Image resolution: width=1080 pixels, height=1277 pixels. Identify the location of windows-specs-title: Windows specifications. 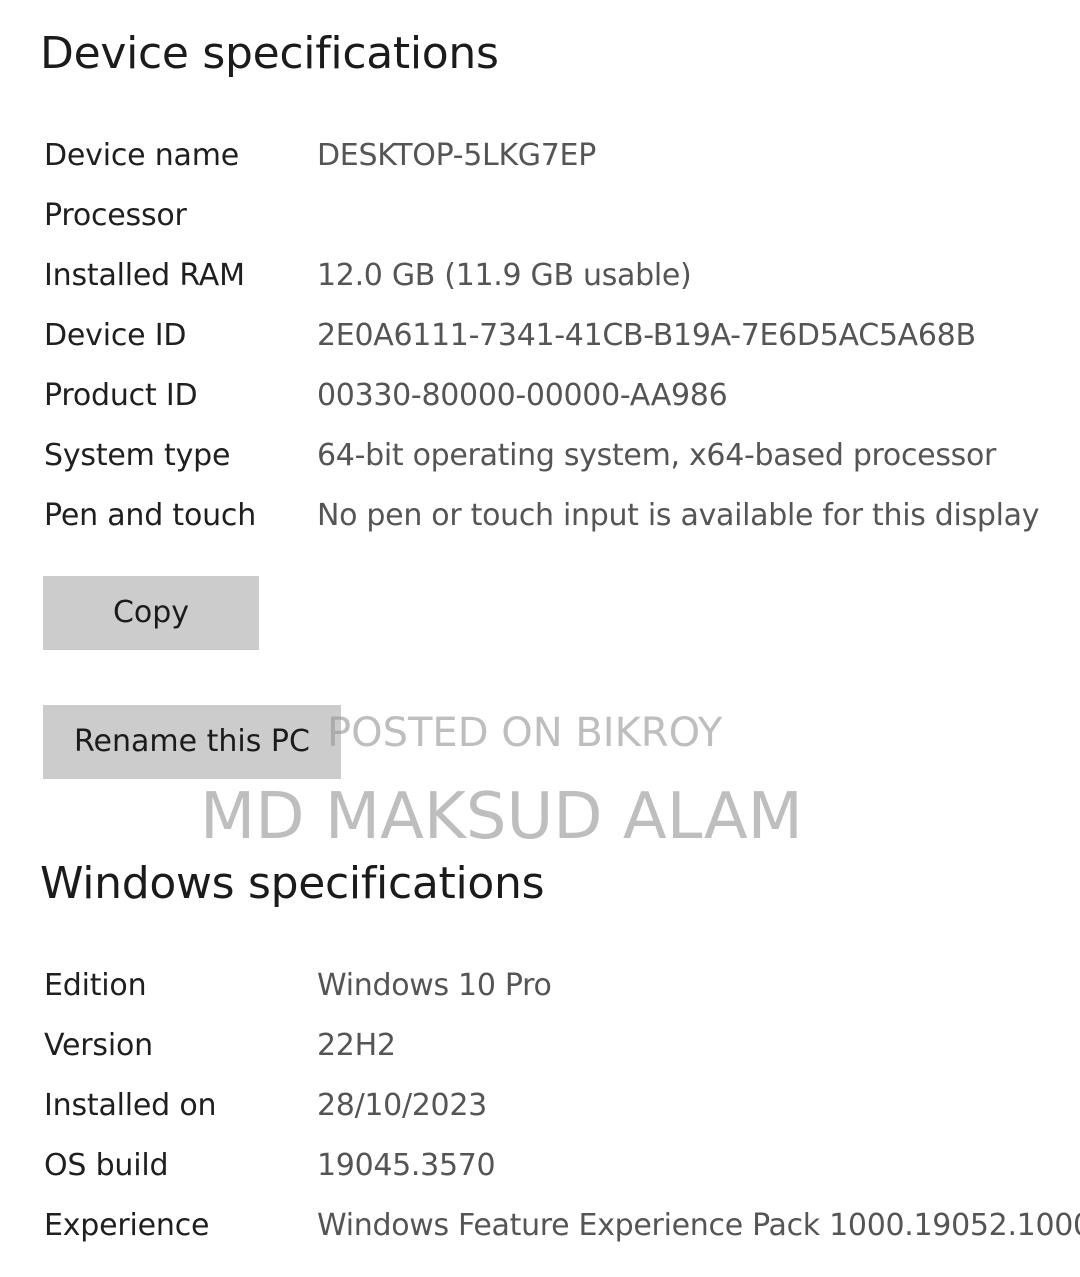
(292, 883).